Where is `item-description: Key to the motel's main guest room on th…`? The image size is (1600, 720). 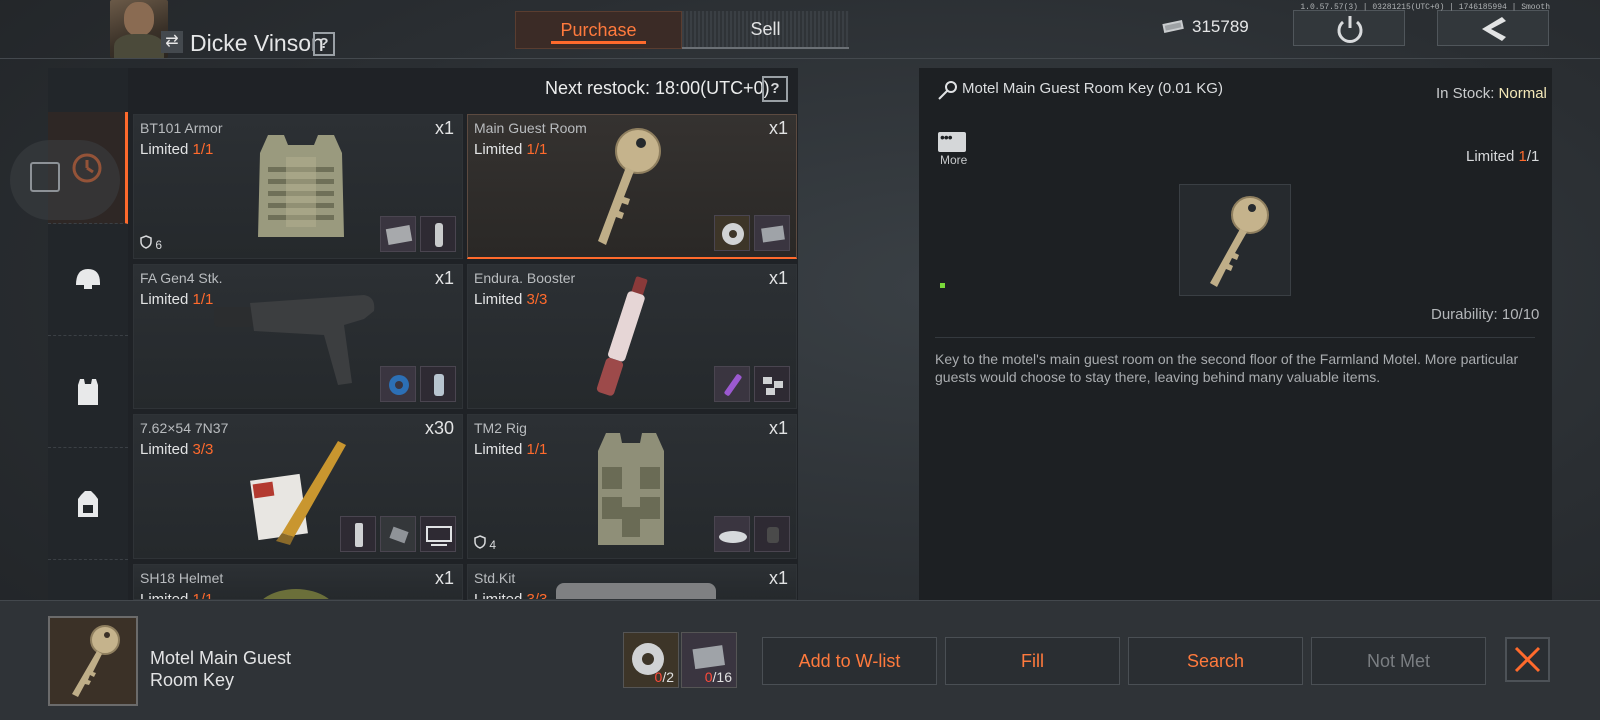
item-description: Key to the motel's main guest room on th… is located at coordinates (1227, 368).